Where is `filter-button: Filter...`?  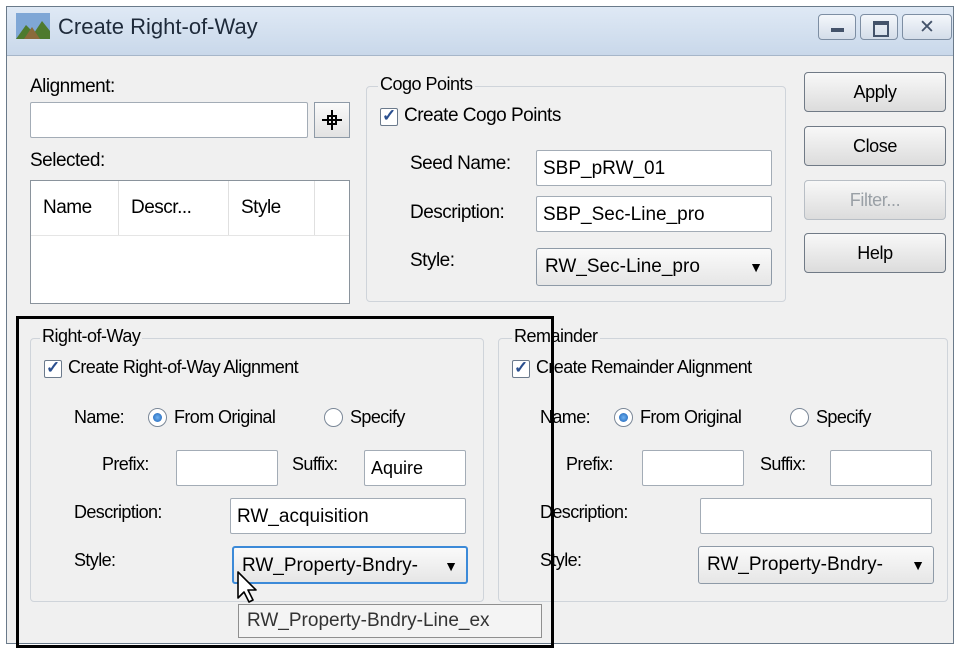 filter-button: Filter... is located at coordinates (875, 200).